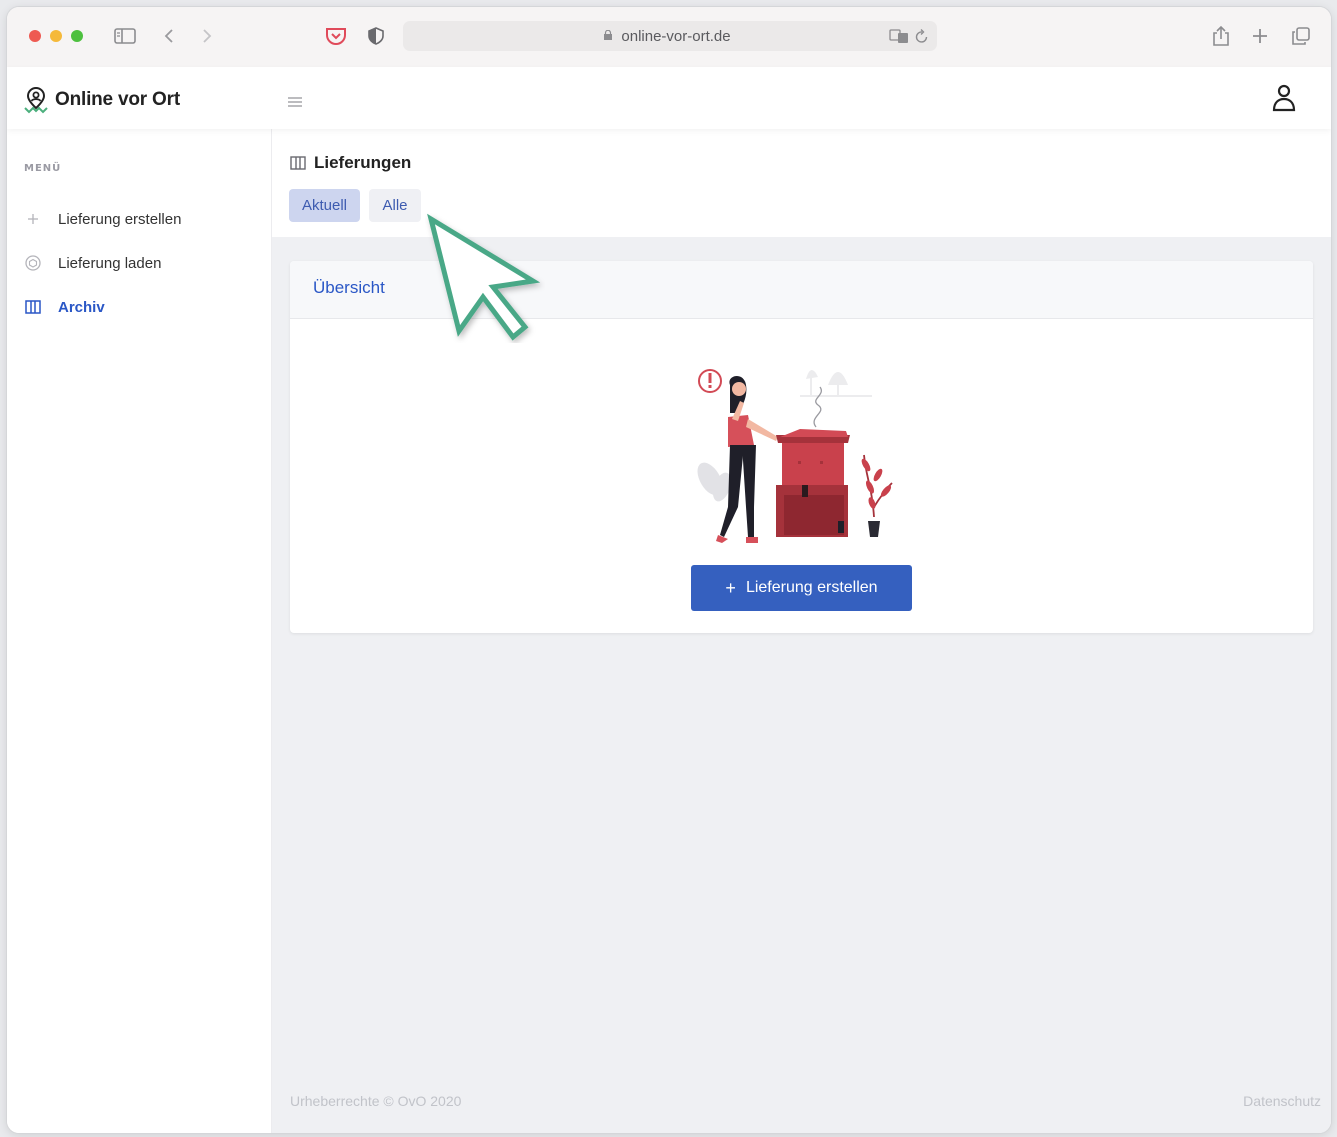 The image size is (1337, 1137). I want to click on sidebar-item-lieferung-erstellen: Lieferung erstellen, so click(102, 219).